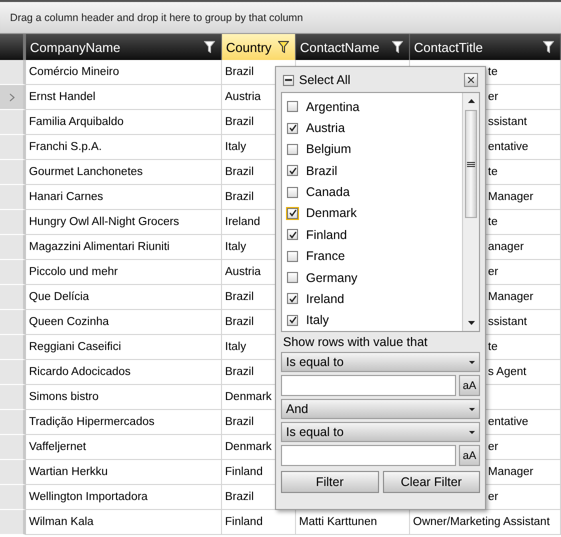  I want to click on table-cell: Comércio Mineiro, so click(124, 72).